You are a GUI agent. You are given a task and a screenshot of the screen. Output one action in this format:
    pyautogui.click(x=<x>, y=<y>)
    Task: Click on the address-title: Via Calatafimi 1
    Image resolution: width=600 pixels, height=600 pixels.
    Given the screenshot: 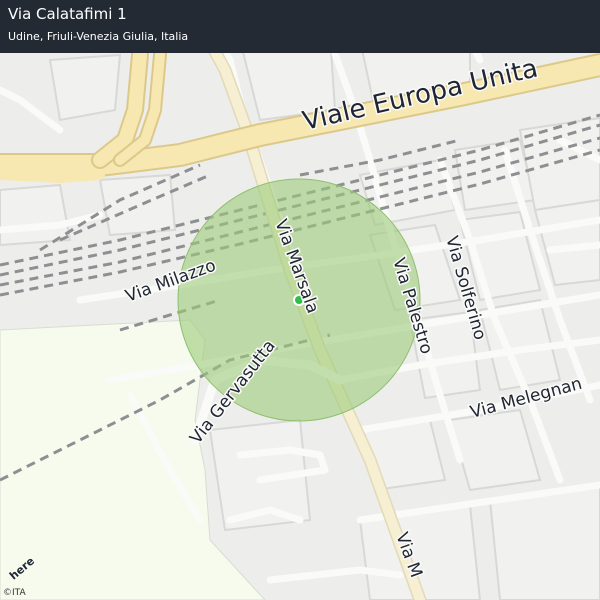 What is the action you would take?
    pyautogui.click(x=67, y=14)
    